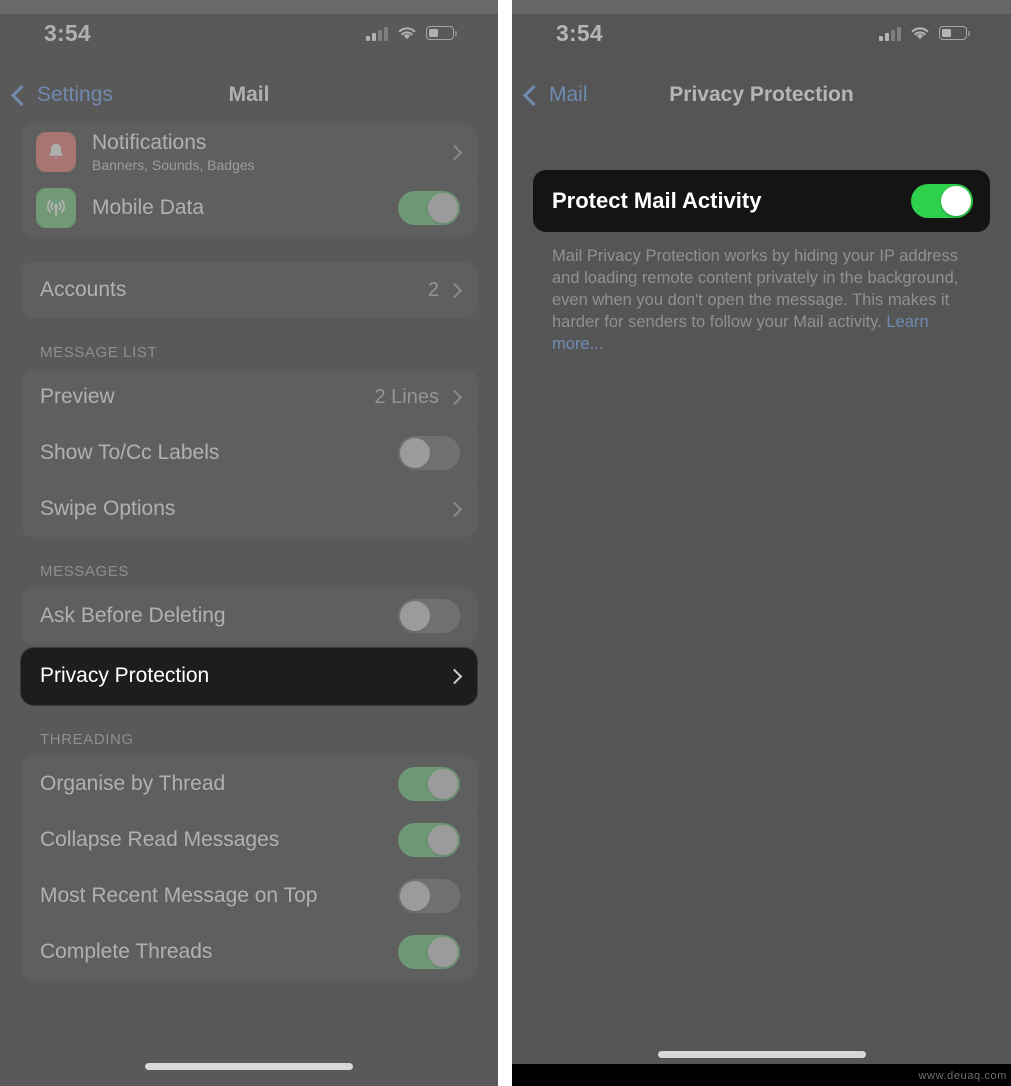 Image resolution: width=1011 pixels, height=1086 pixels. Describe the element at coordinates (133, 615) in the screenshot. I see `row-label: Ask Before Deleting` at that location.